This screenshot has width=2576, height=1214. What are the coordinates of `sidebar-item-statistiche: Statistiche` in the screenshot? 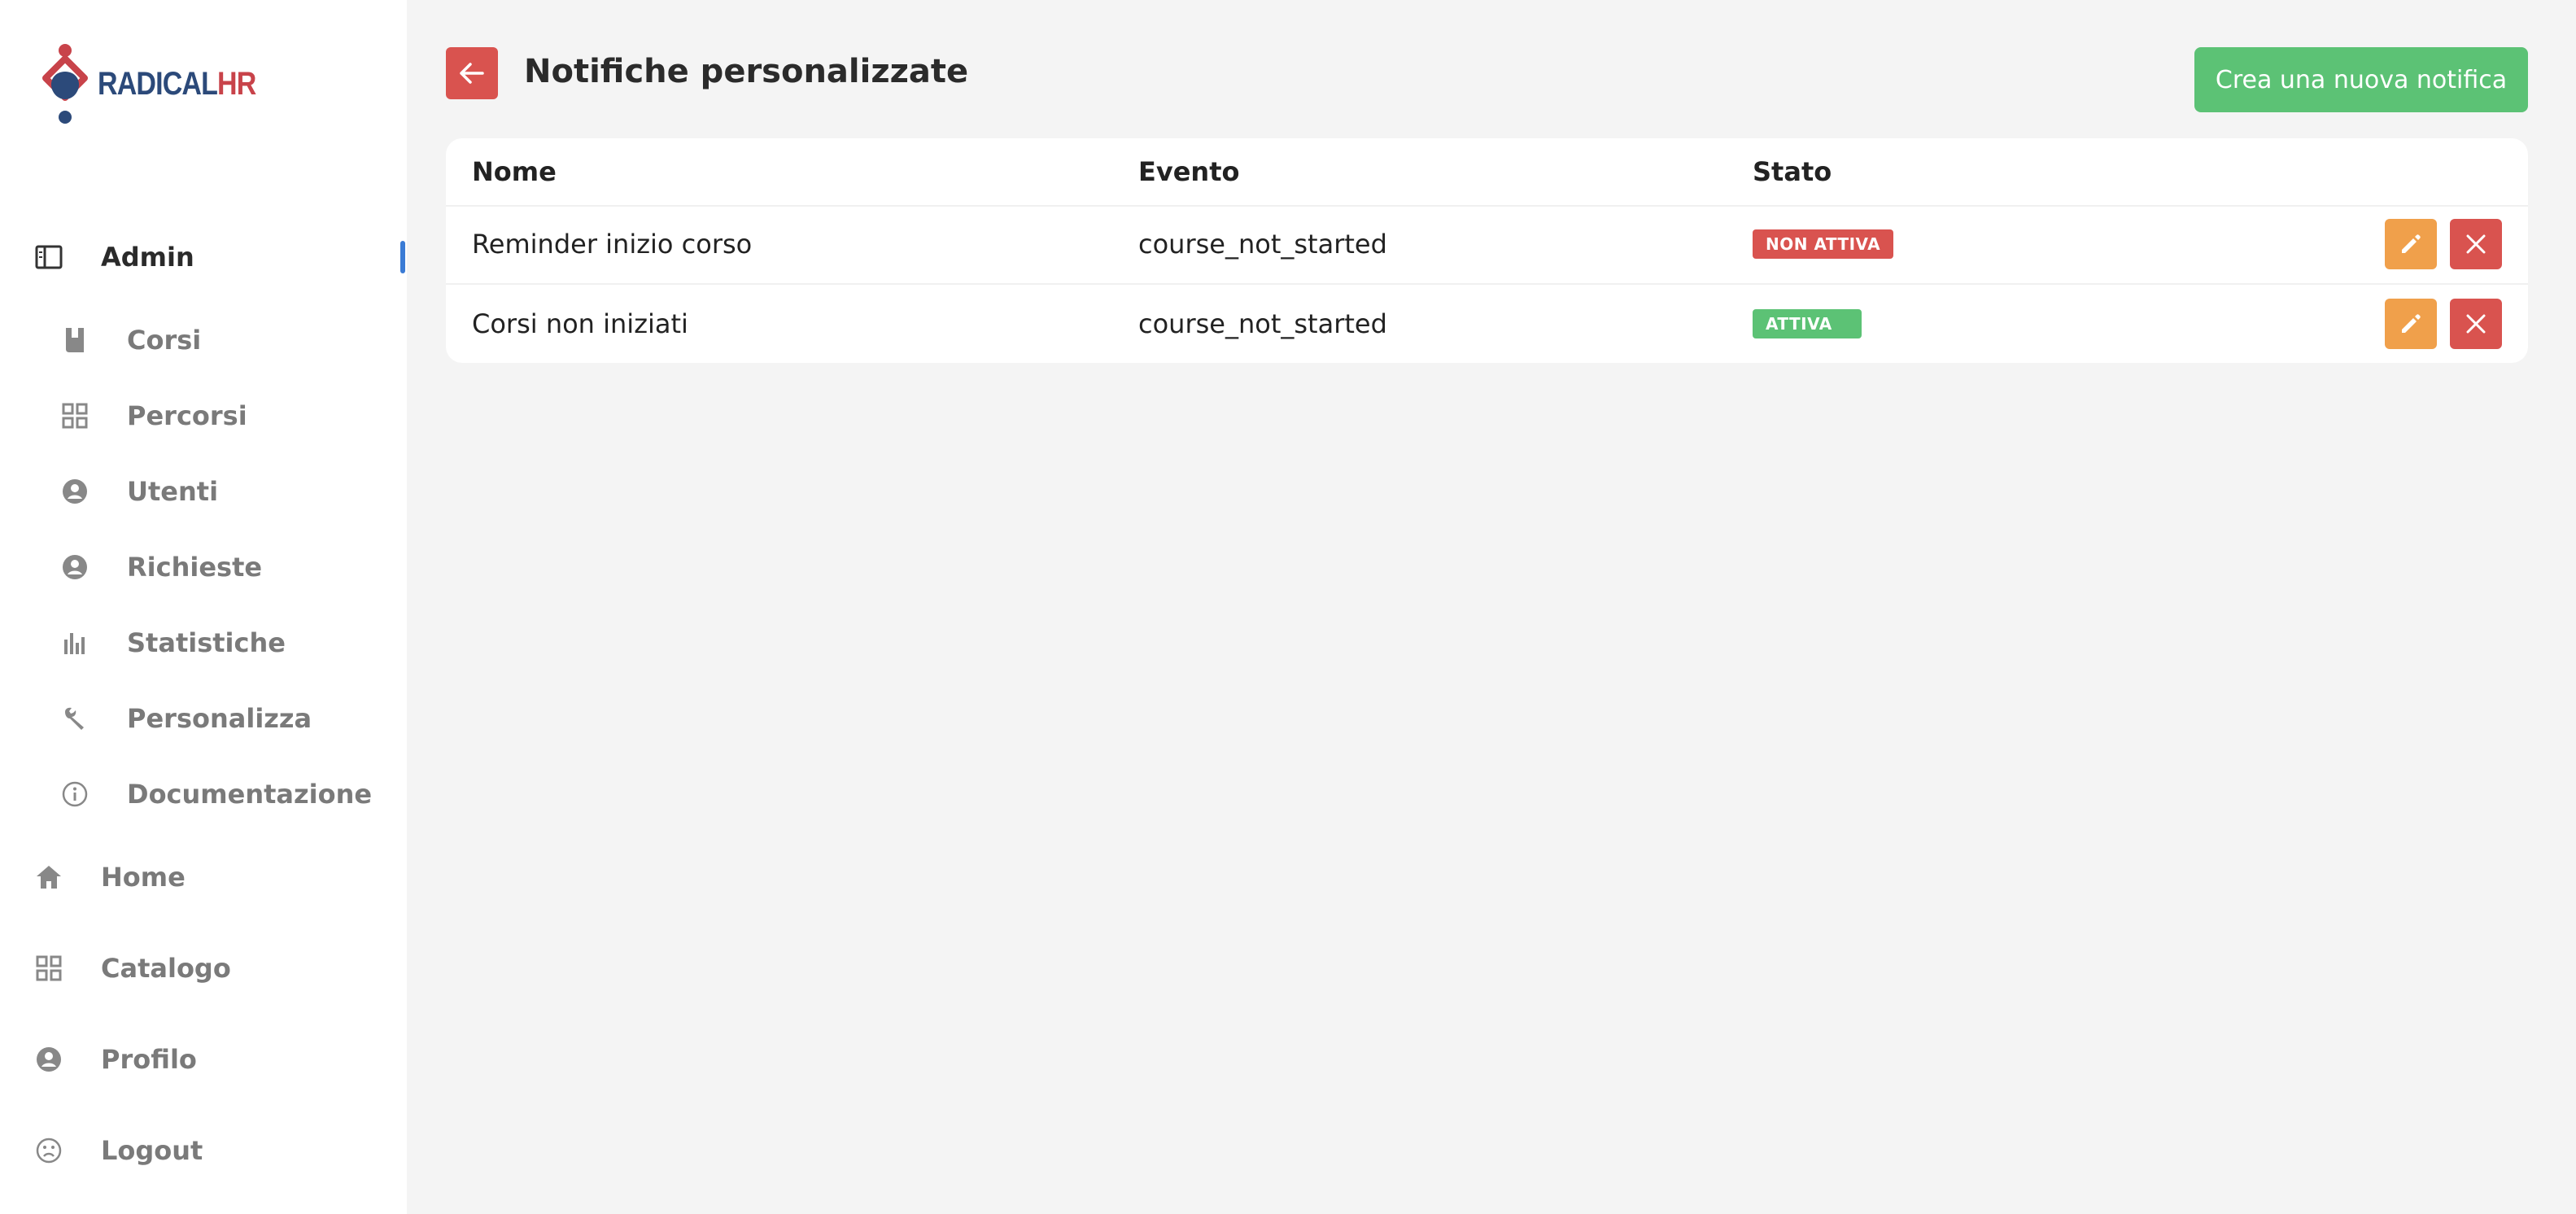 It's located at (172, 642).